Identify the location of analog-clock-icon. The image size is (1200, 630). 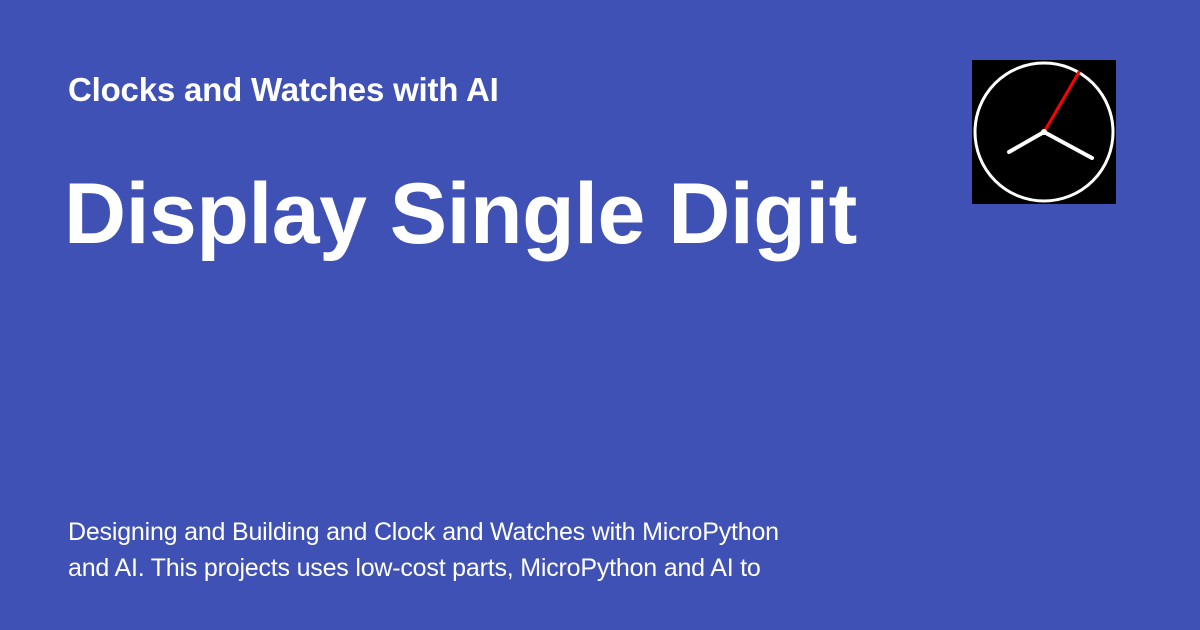
(1044, 132).